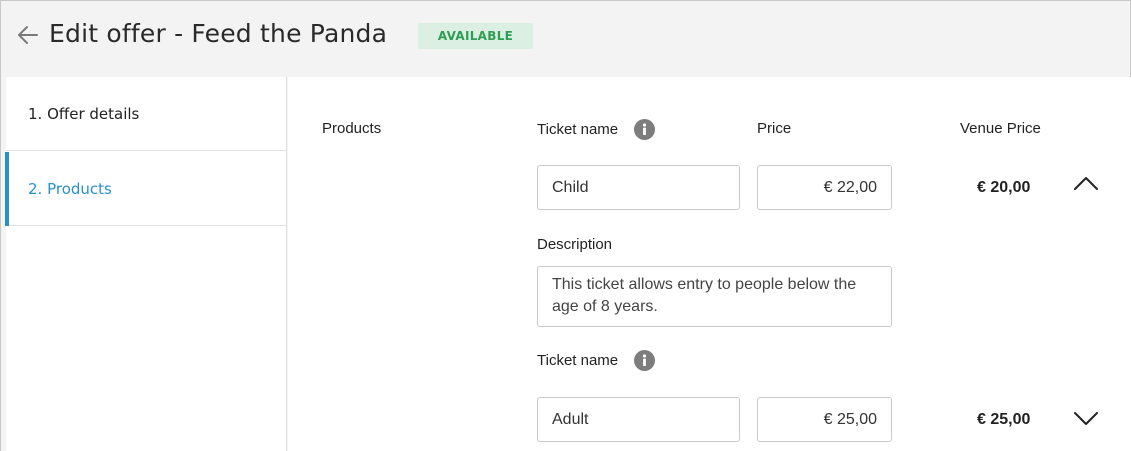 The width and height of the screenshot is (1131, 451). What do you see at coordinates (1000, 128) in the screenshot?
I see `venue-price-column-label: Venue Price` at bounding box center [1000, 128].